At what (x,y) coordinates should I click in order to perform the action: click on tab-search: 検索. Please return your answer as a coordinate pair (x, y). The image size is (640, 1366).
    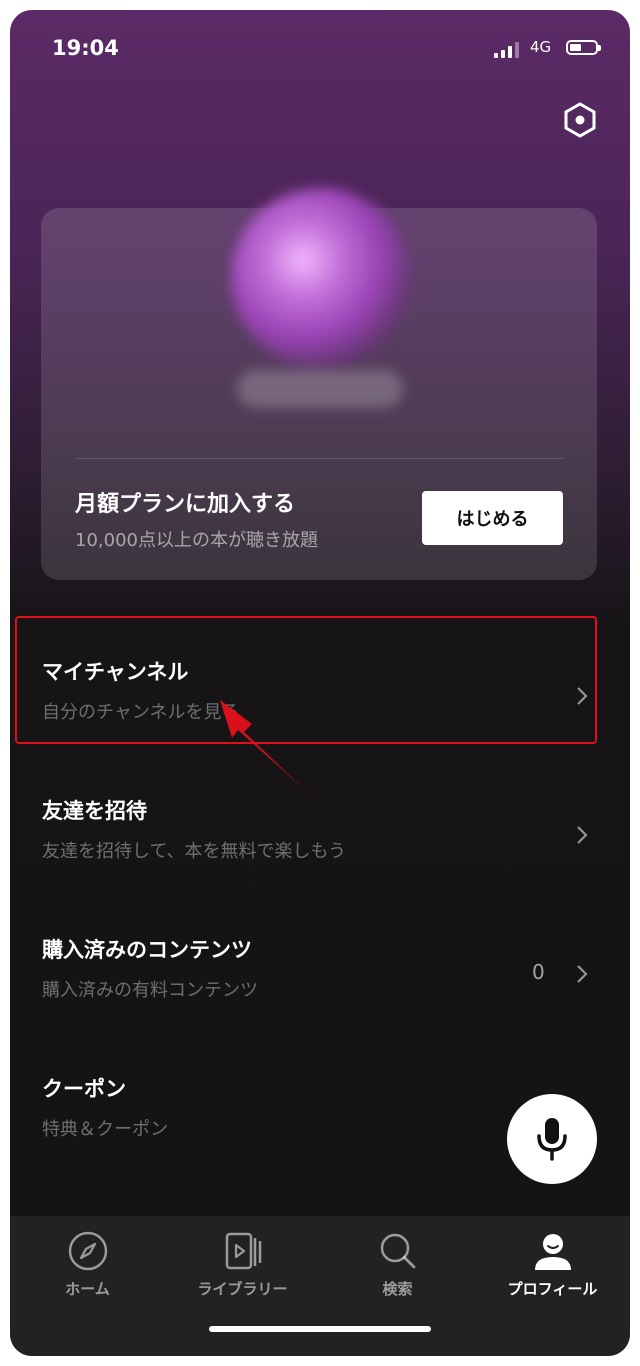
    Looking at the image, I should click on (397, 1266).